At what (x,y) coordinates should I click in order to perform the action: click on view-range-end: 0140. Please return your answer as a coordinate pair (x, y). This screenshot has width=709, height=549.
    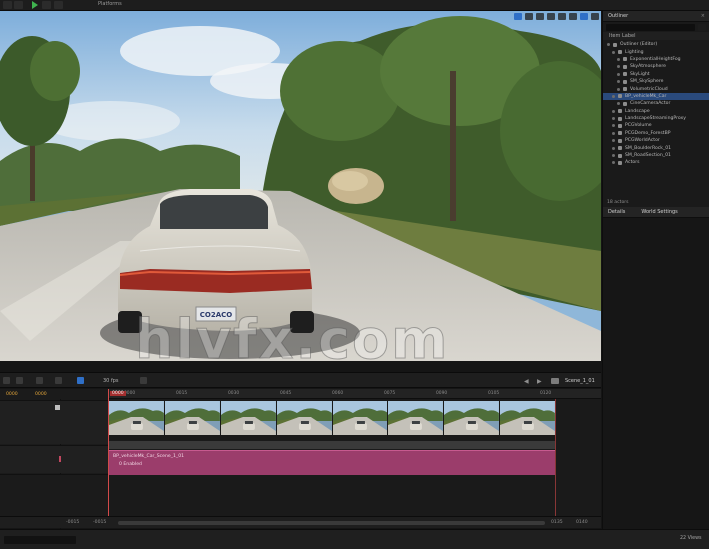
    Looking at the image, I should click on (582, 522).